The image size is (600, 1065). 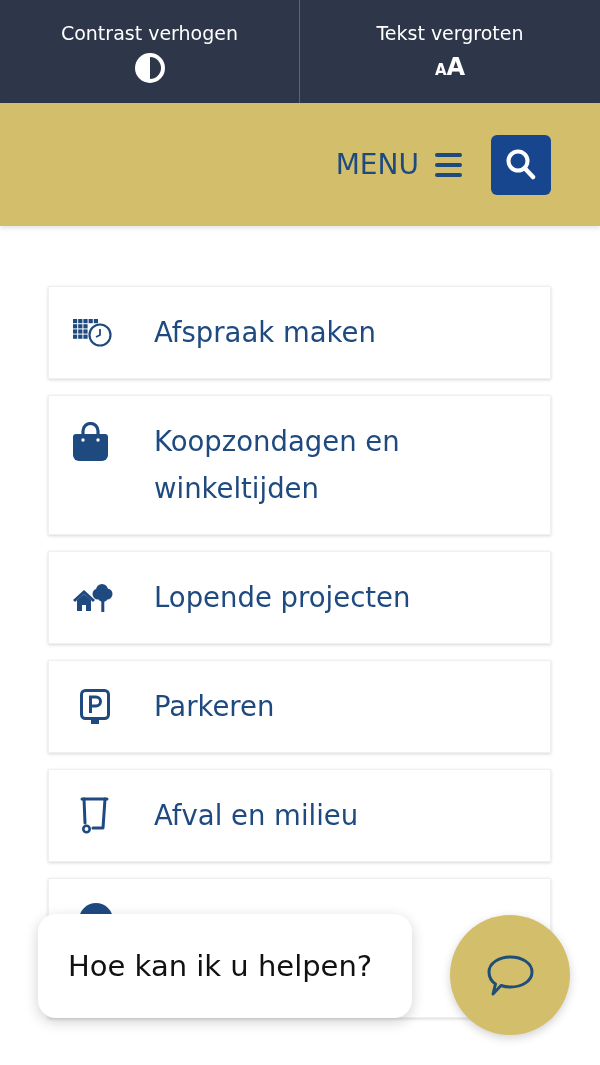 I want to click on search-icon, so click(x=521, y=164).